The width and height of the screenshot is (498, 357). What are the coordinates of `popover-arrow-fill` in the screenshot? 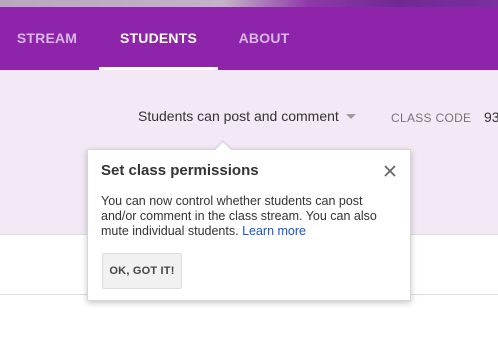 It's located at (223, 146).